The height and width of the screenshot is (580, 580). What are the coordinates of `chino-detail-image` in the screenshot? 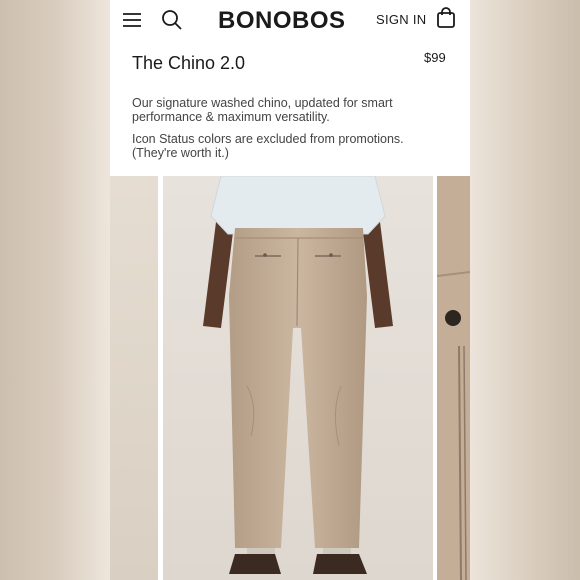 It's located at (453, 378).